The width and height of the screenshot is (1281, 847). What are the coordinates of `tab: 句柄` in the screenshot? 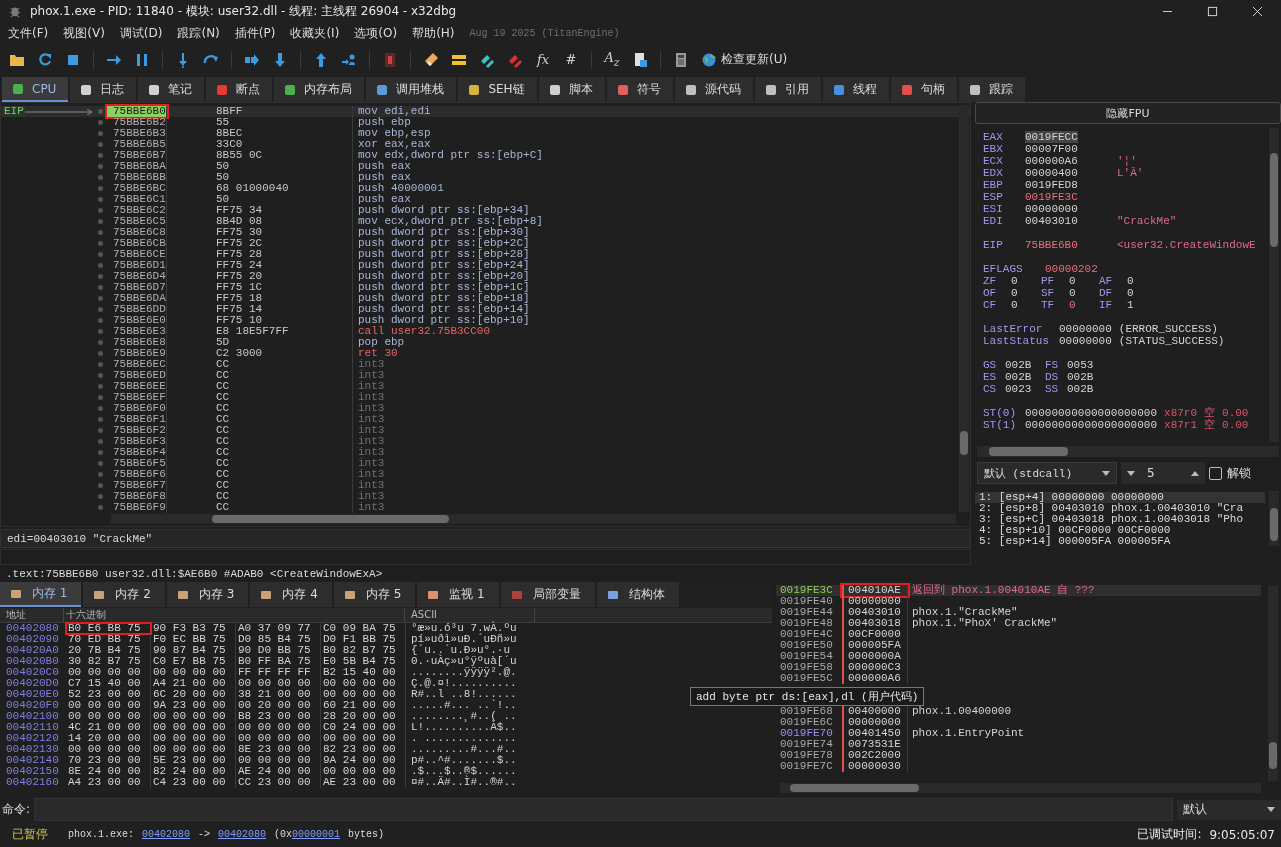 It's located at (923, 89).